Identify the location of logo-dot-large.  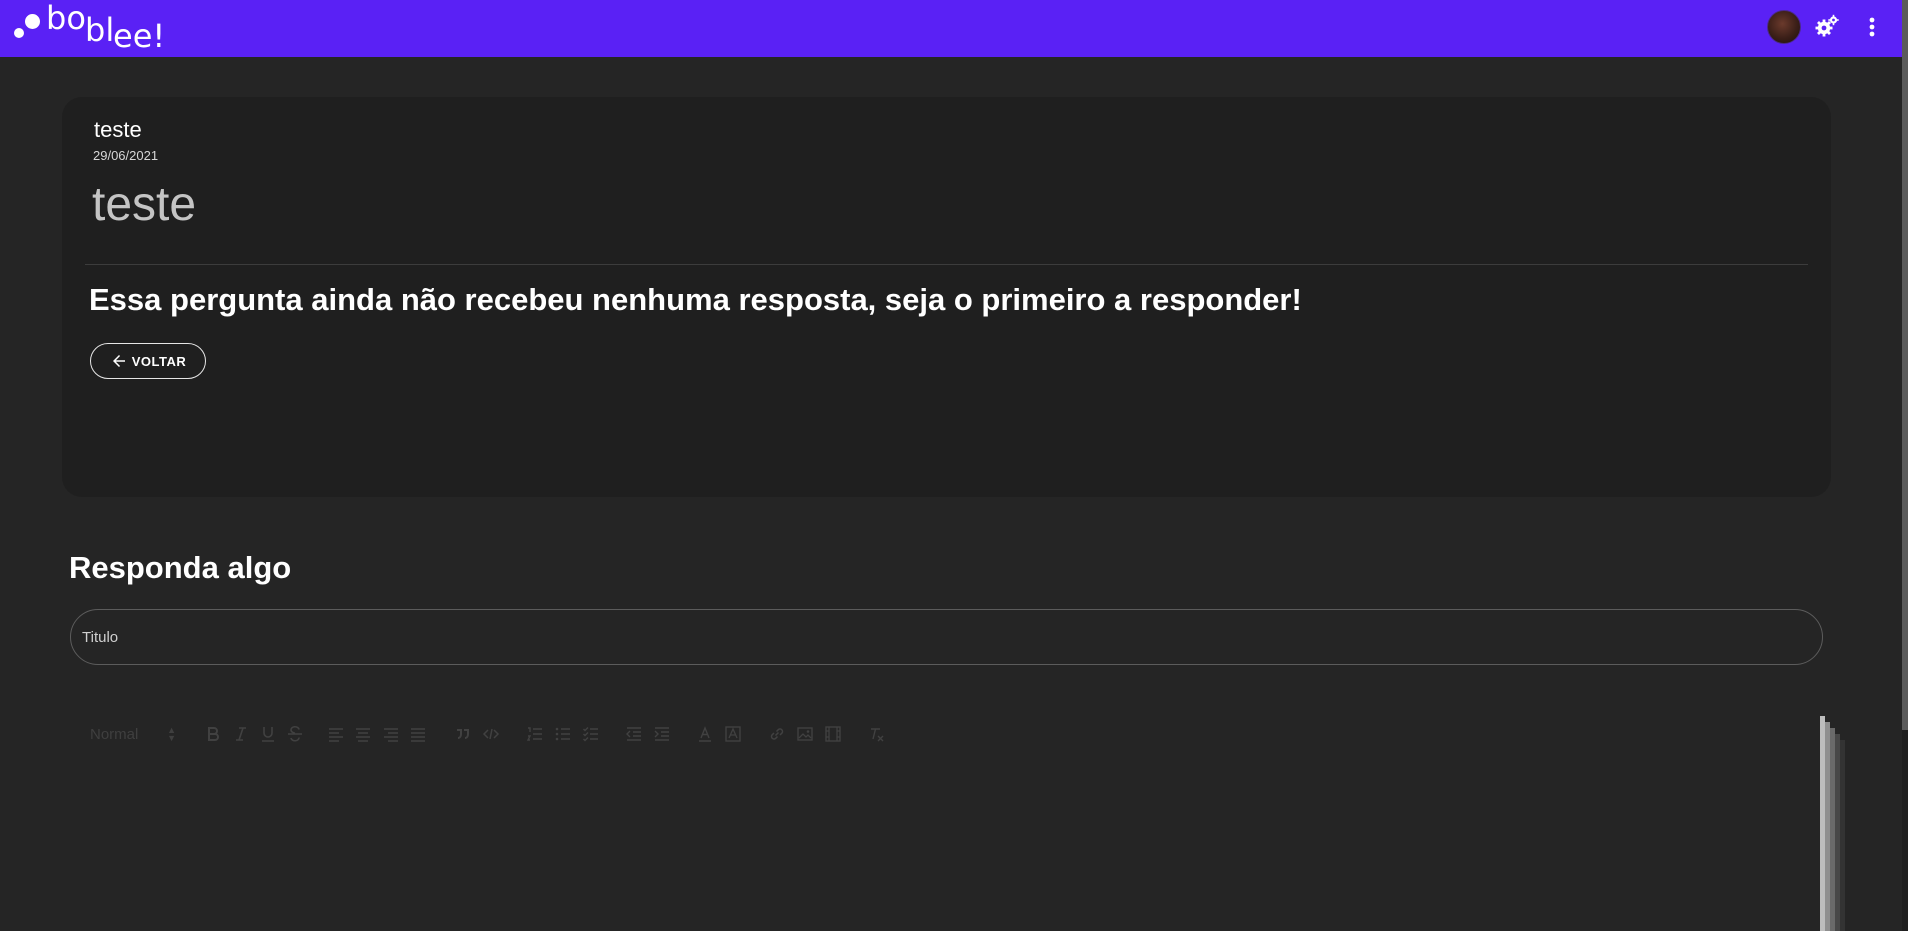
(32, 21).